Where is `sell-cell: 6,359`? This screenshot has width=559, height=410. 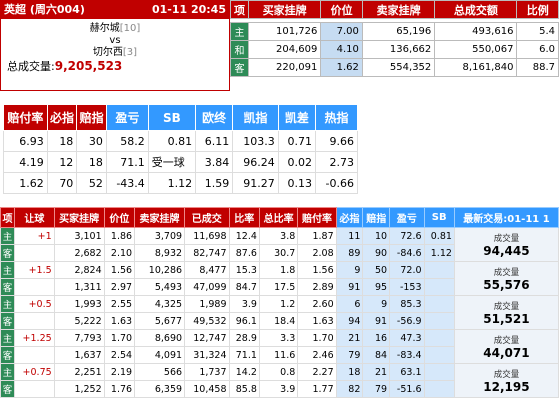
sell-cell: 6,359 is located at coordinates (160, 389).